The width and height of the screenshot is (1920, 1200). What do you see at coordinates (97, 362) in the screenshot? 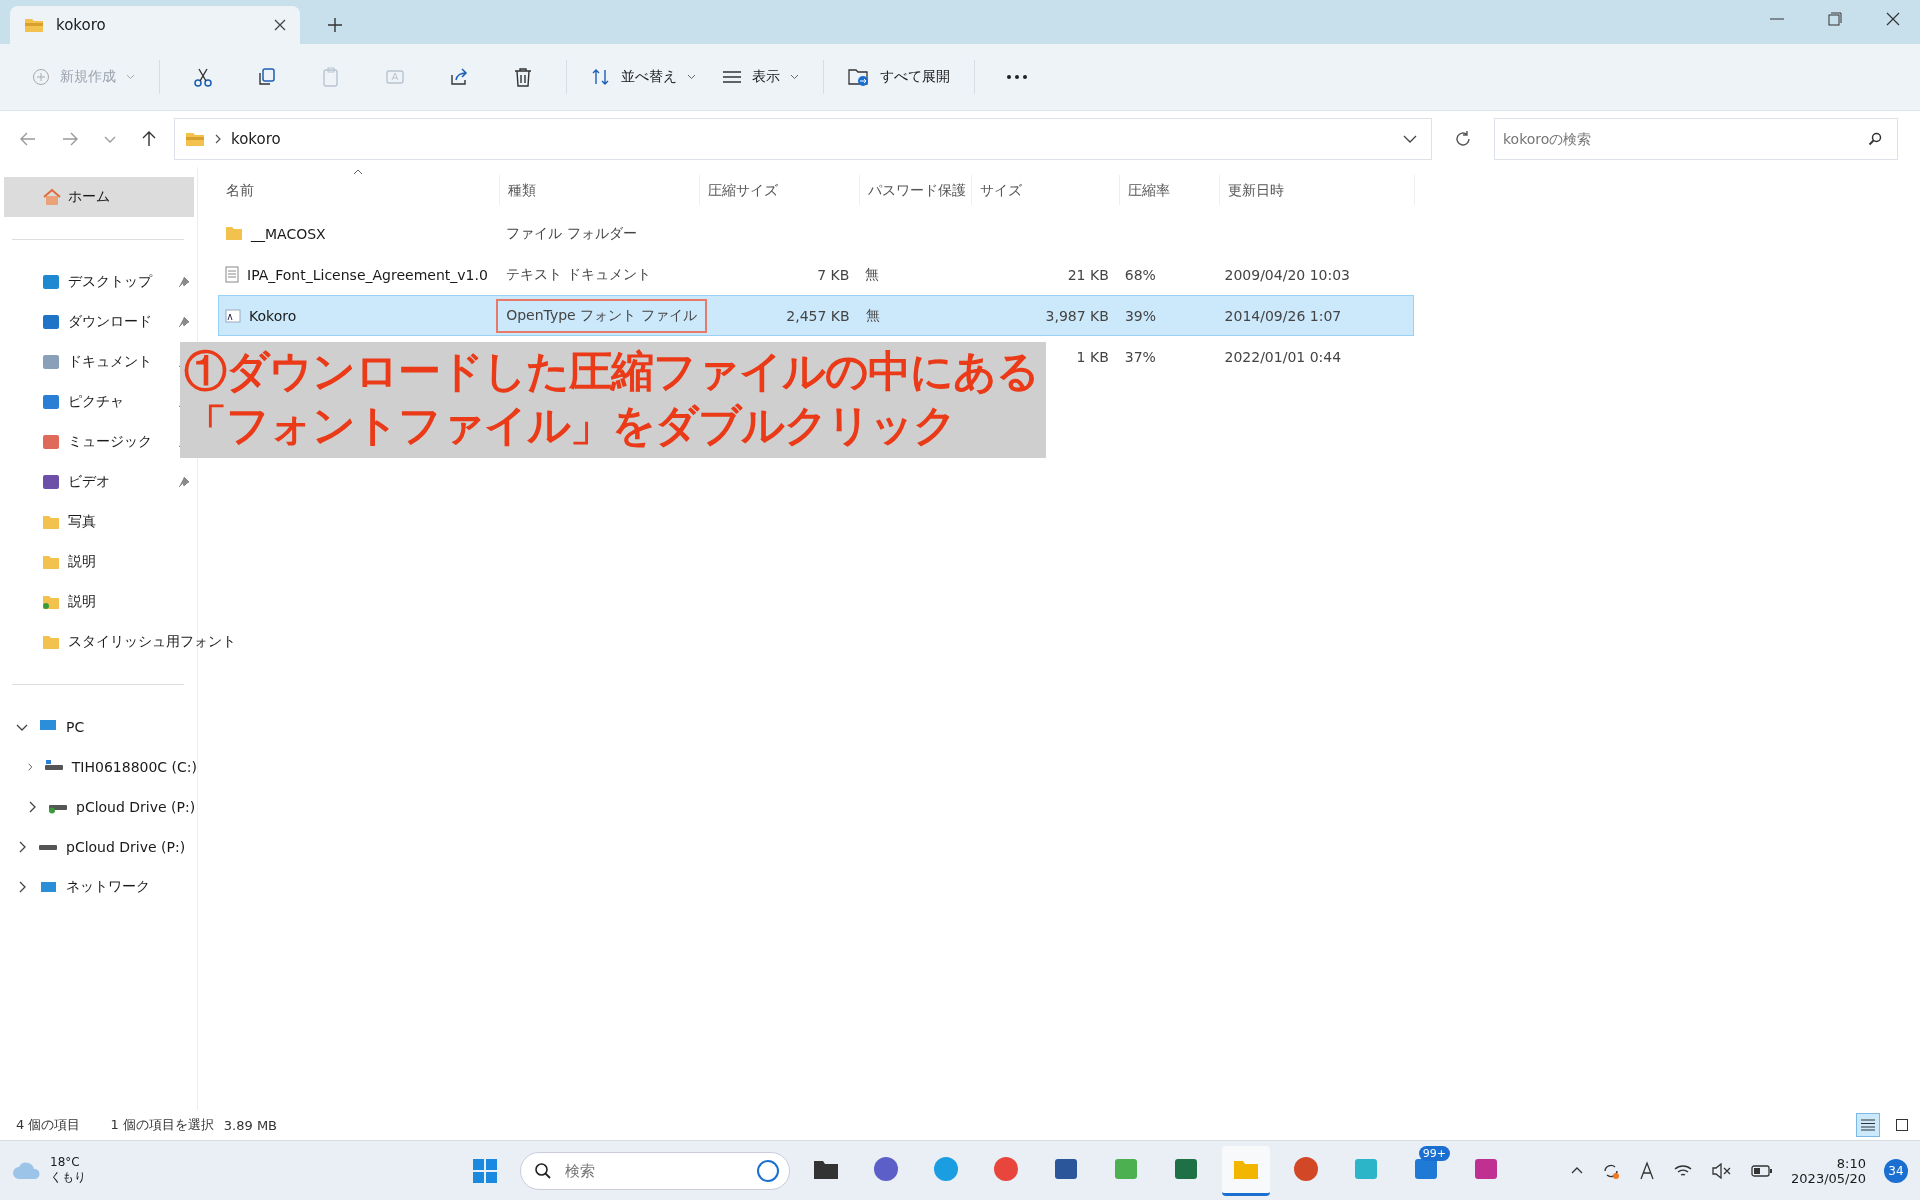
I see `sidebar-item: ドキュメント` at bounding box center [97, 362].